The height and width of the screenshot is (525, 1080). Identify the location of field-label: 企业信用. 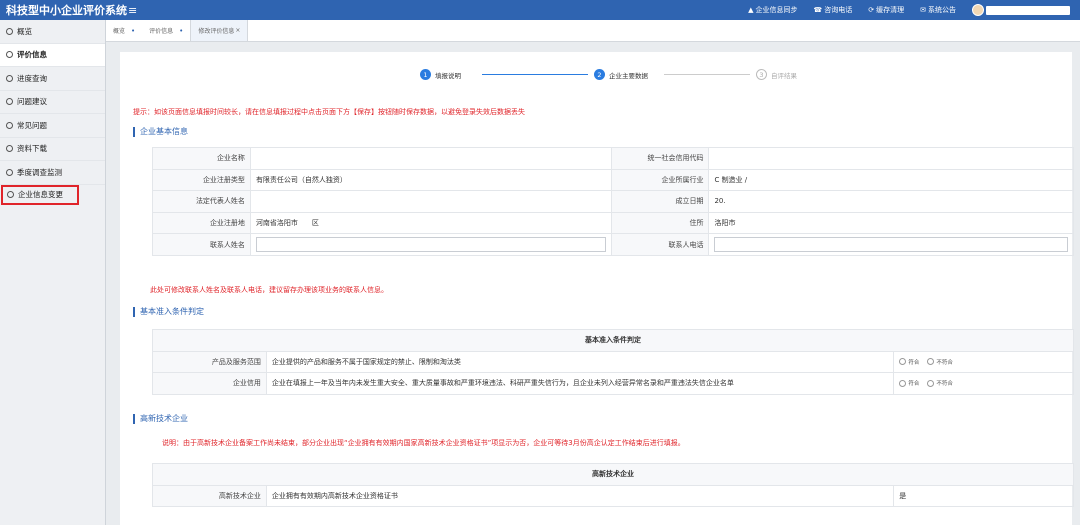
(209, 383).